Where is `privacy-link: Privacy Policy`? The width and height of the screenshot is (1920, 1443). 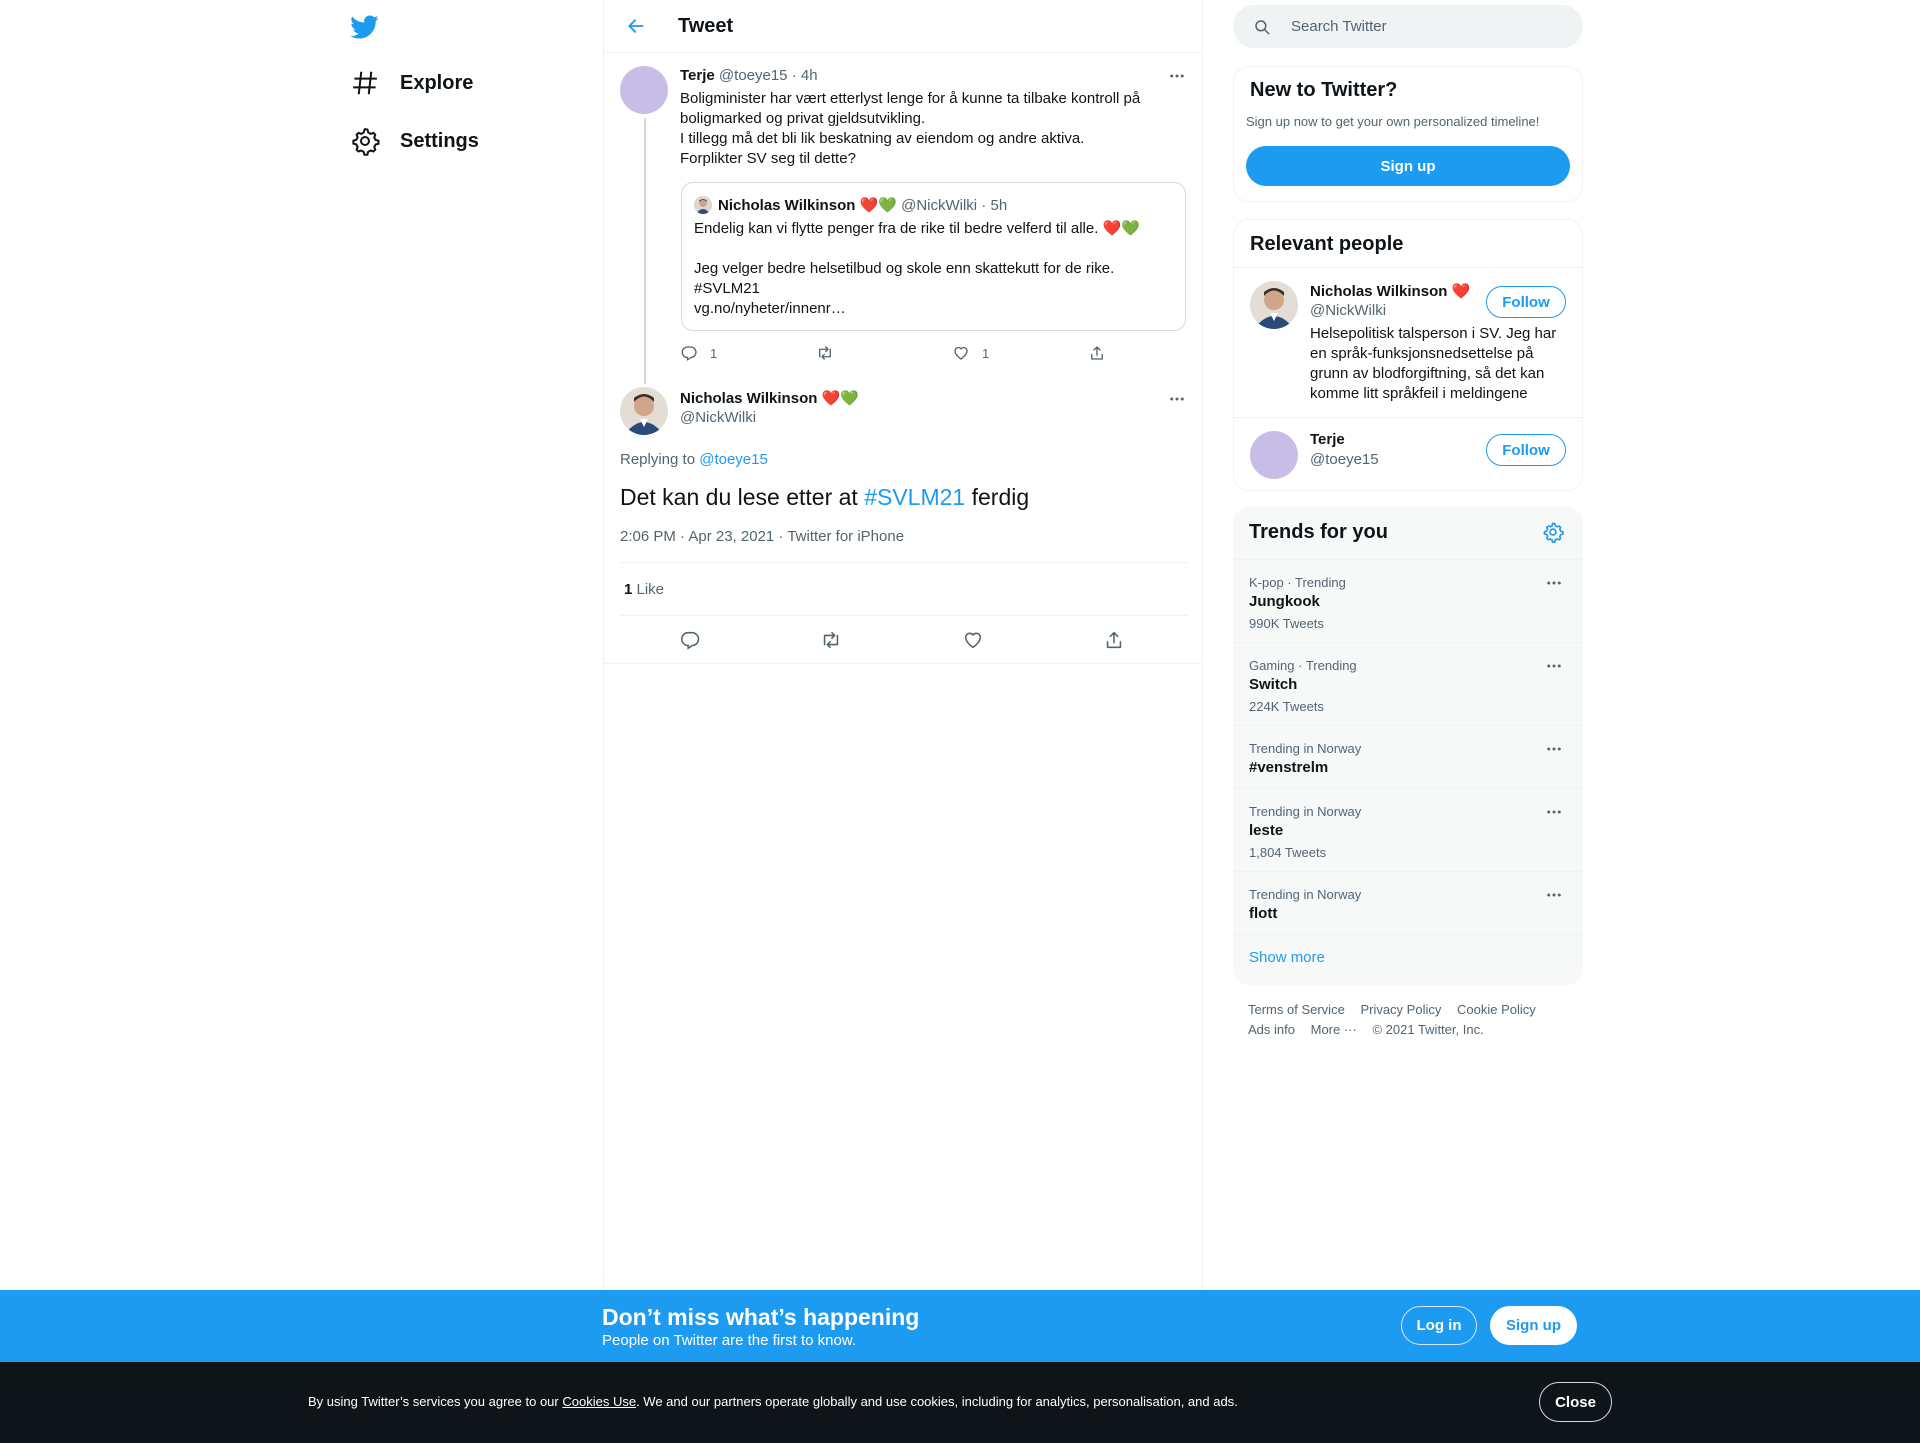 privacy-link: Privacy Policy is located at coordinates (1400, 1009).